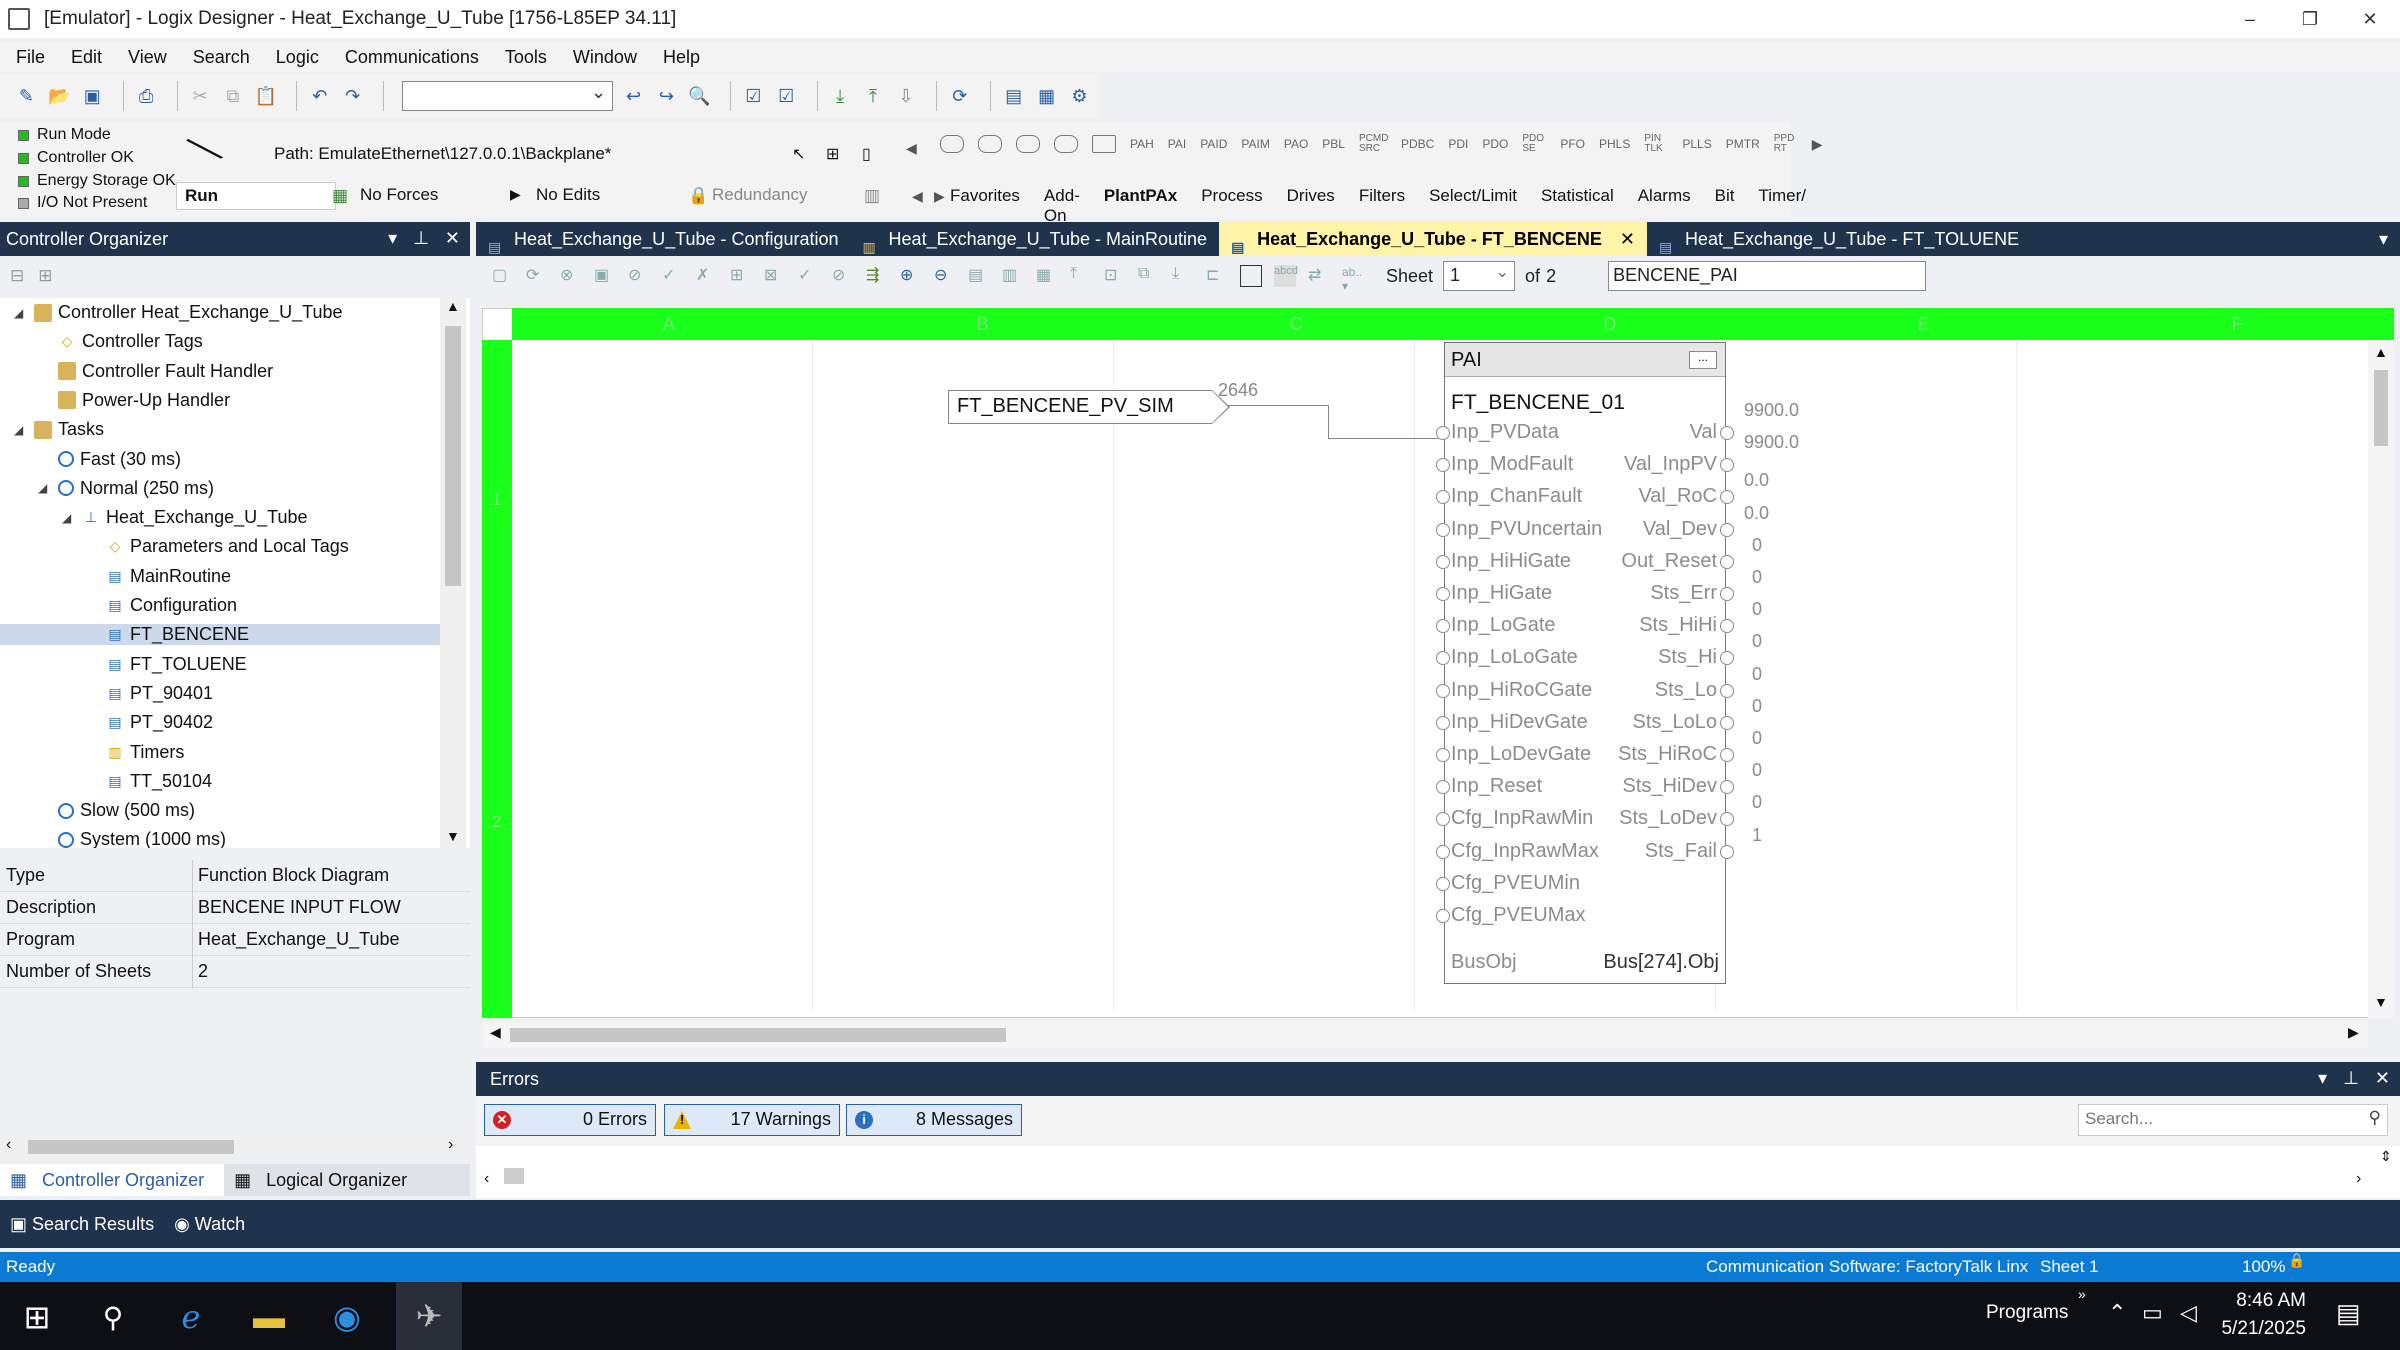  What do you see at coordinates (2258, 1329) in the screenshot?
I see `clock-date: 5/21/2025` at bounding box center [2258, 1329].